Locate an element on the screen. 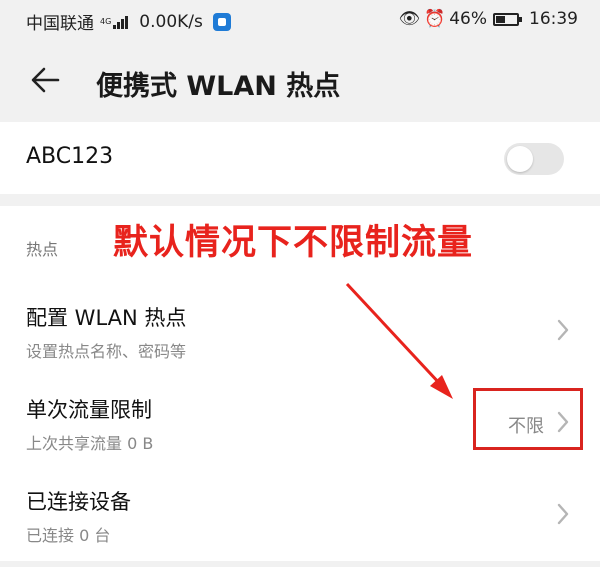 The width and height of the screenshot is (600, 567). page-title: 便携式 WLAN 热点 is located at coordinates (218, 86).